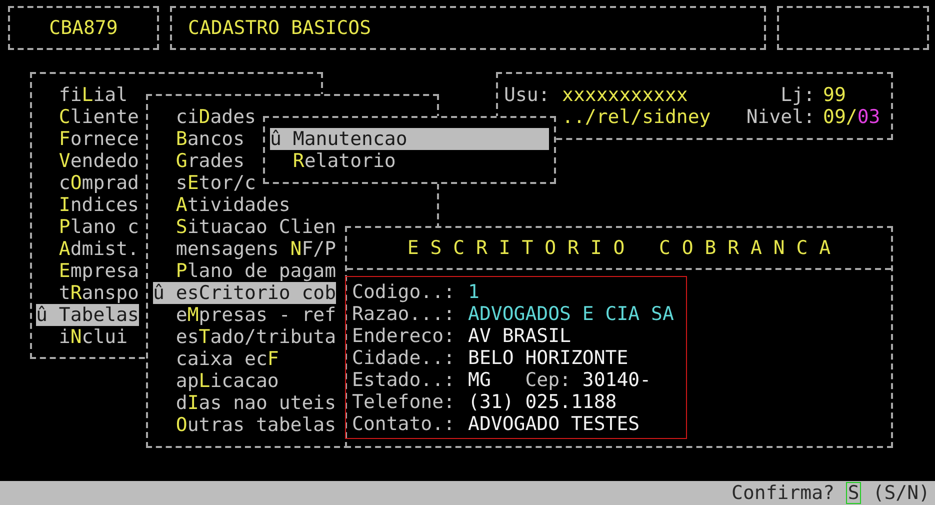  I want to click on field-label: Telefone:, so click(403, 402).